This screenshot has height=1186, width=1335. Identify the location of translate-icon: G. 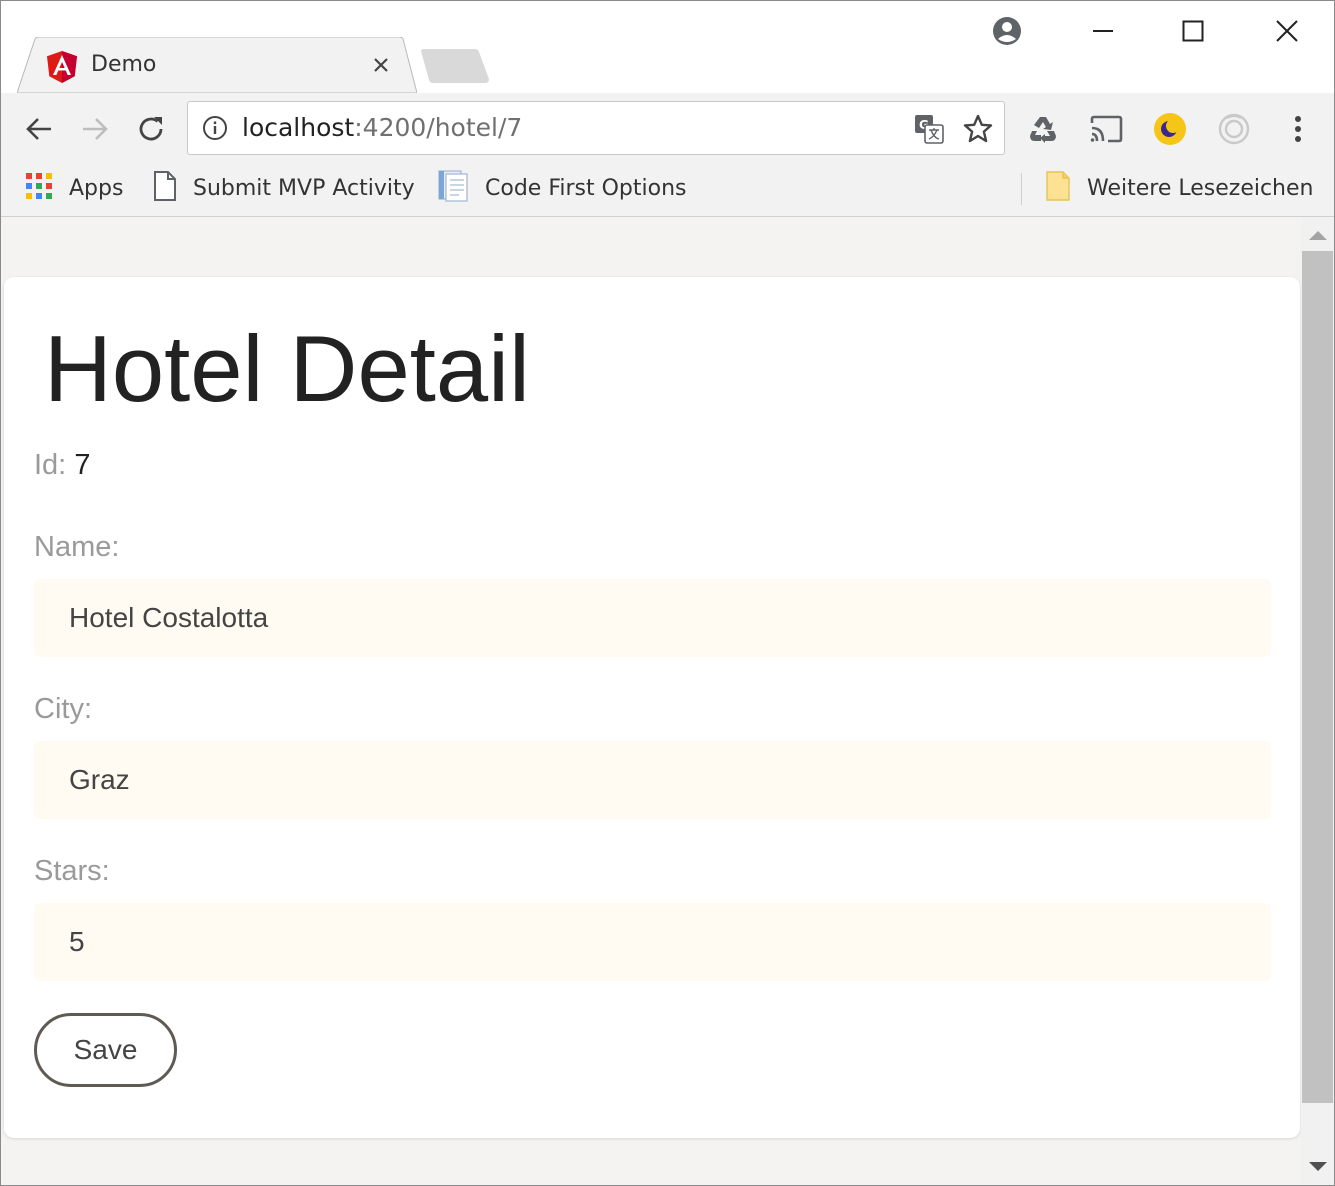
(929, 129).